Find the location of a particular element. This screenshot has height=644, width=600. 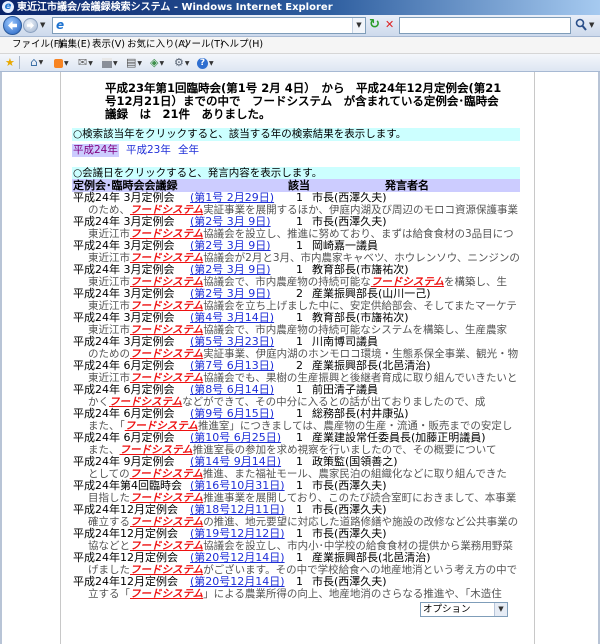

forward-button is located at coordinates (30, 25).